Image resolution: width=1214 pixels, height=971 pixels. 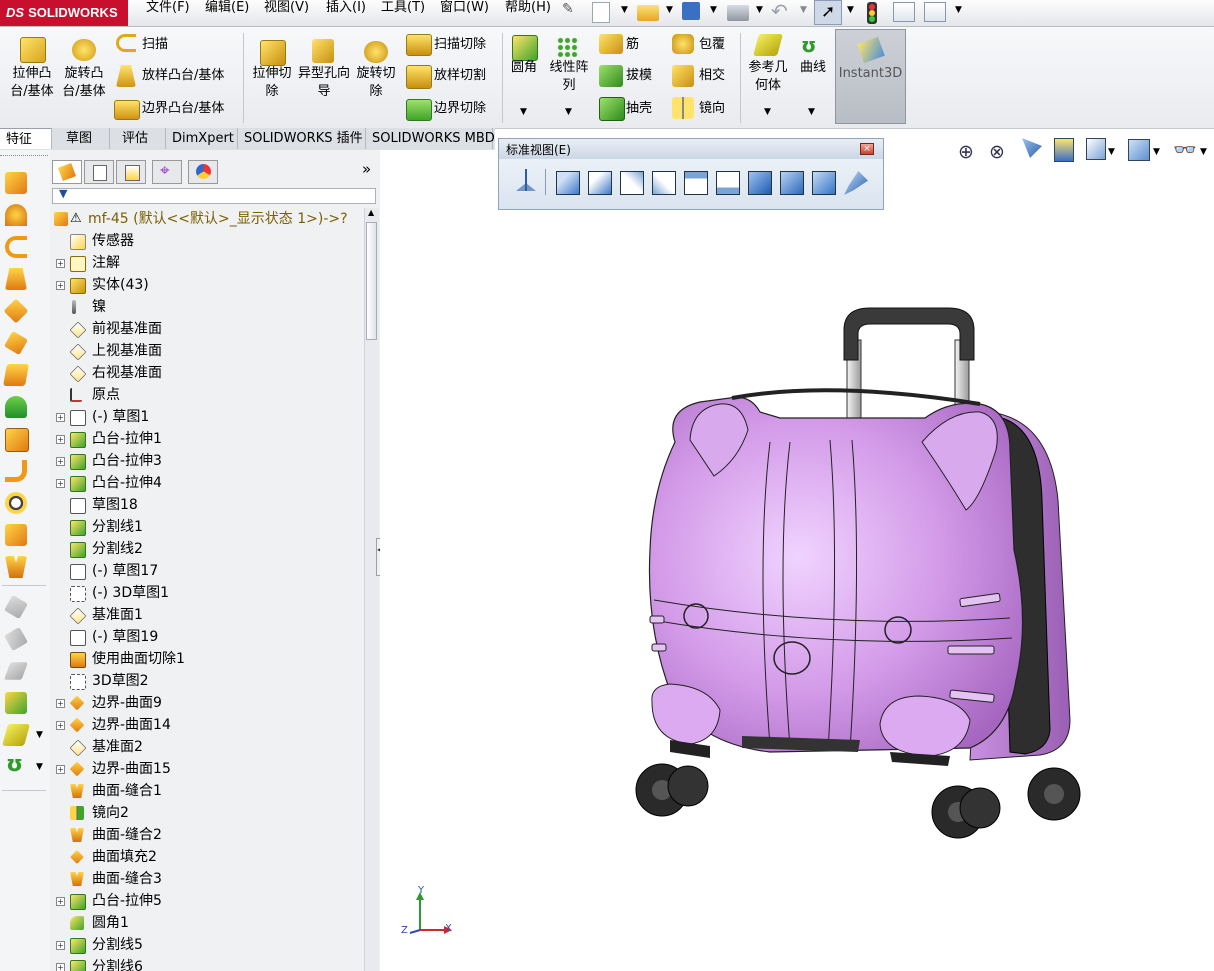 I want to click on view-selector-icon, so click(x=856, y=183).